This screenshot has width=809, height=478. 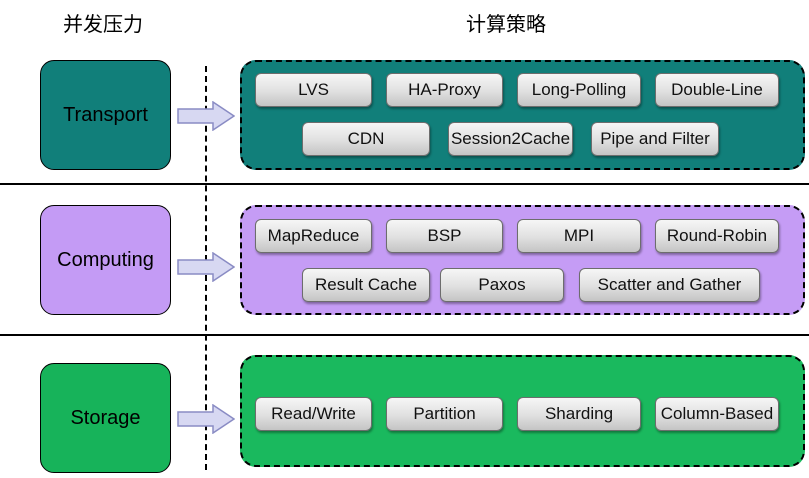 I want to click on strategy-pill: Scatter and Gather, so click(x=669, y=285).